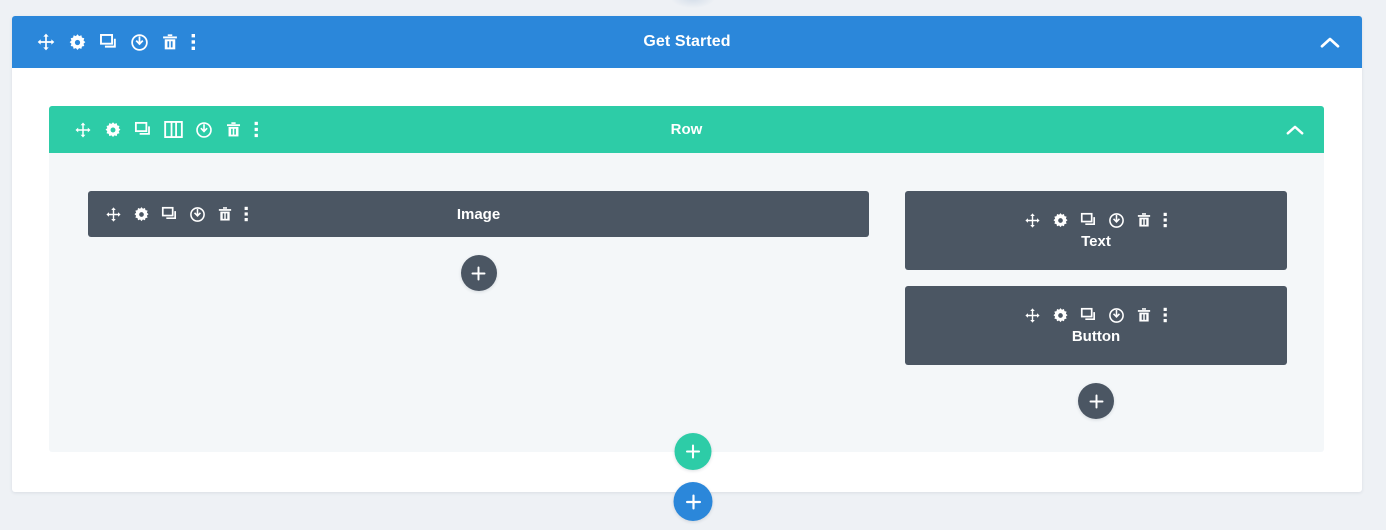 Image resolution: width=1386 pixels, height=530 pixels. I want to click on add-section-button, so click(693, 501).